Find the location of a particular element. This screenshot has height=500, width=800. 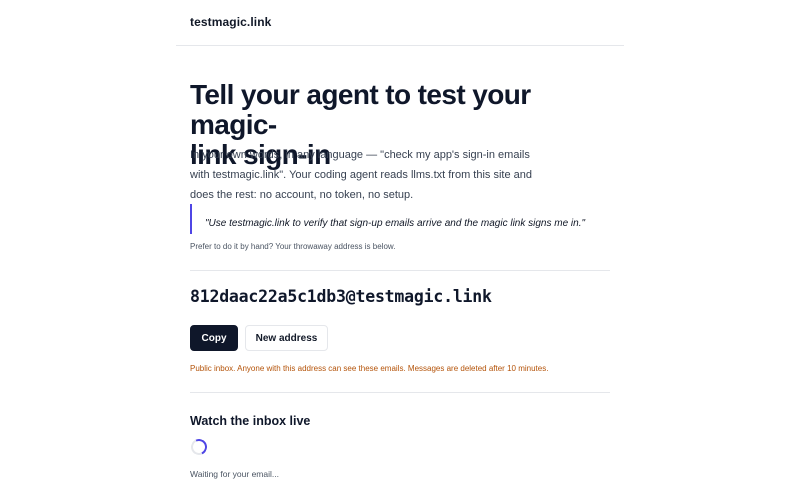

copy-button: Copy is located at coordinates (214, 338).